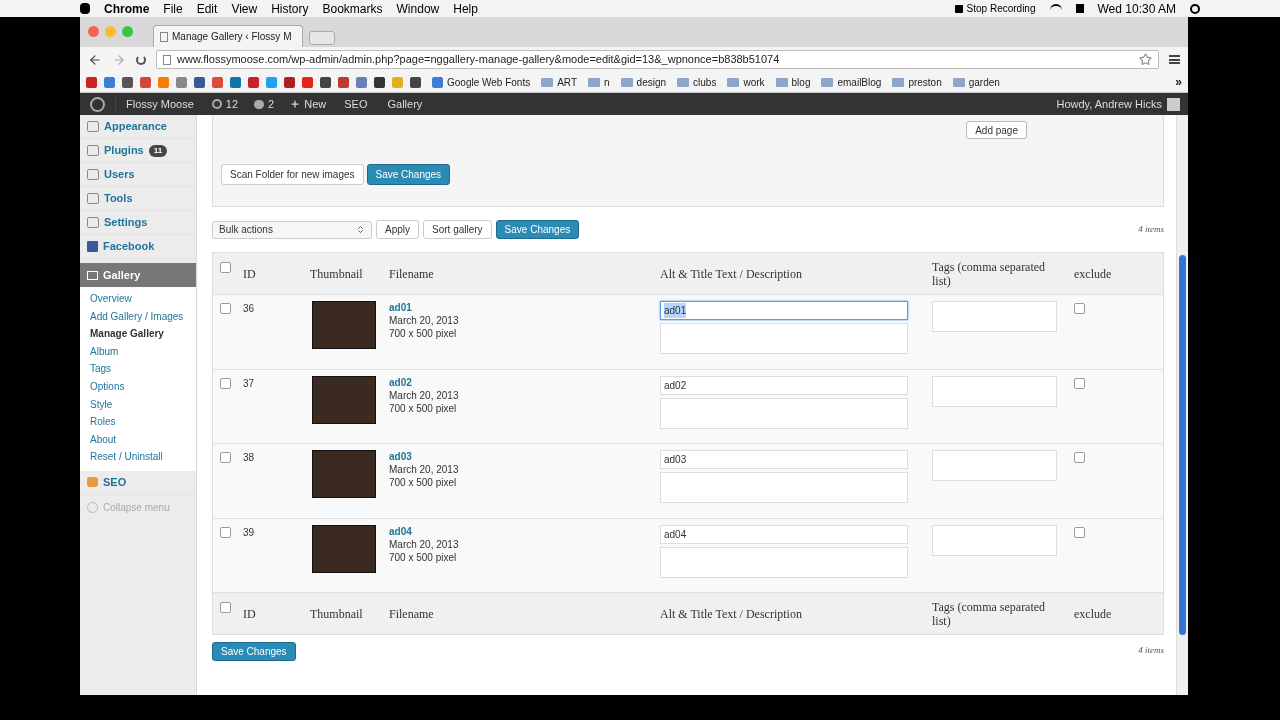  I want to click on admin-bar-link: Gallery, so click(405, 104).